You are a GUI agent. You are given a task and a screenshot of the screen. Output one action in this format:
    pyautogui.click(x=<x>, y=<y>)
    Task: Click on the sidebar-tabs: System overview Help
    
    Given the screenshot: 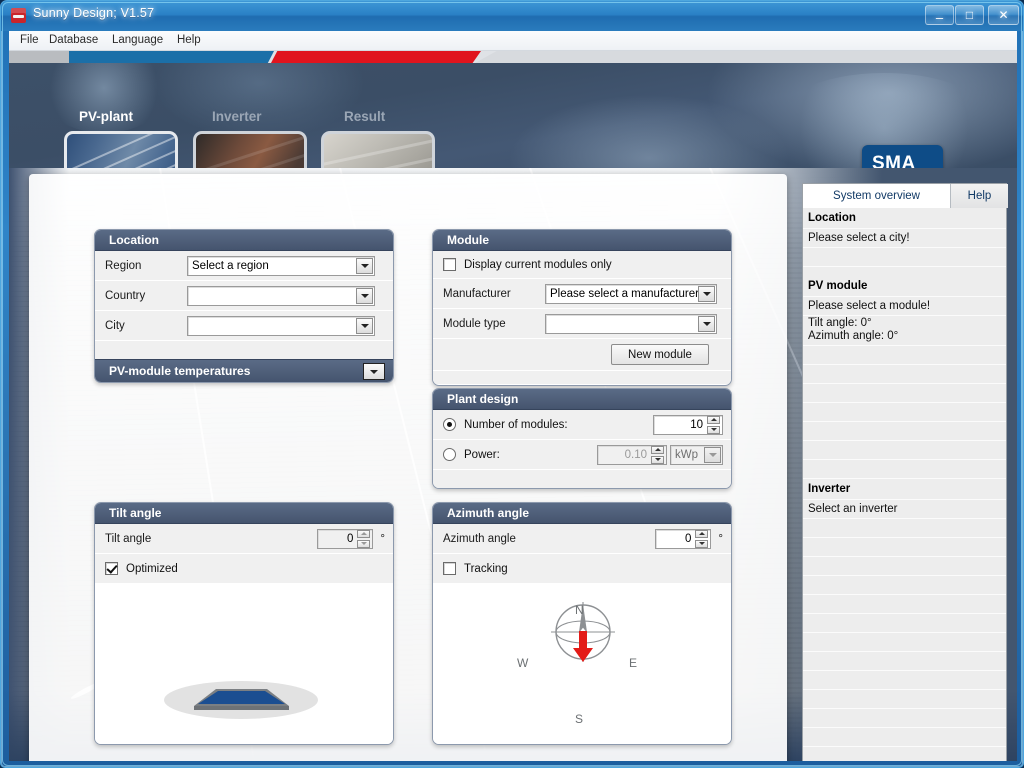 What is the action you would take?
    pyautogui.click(x=905, y=196)
    